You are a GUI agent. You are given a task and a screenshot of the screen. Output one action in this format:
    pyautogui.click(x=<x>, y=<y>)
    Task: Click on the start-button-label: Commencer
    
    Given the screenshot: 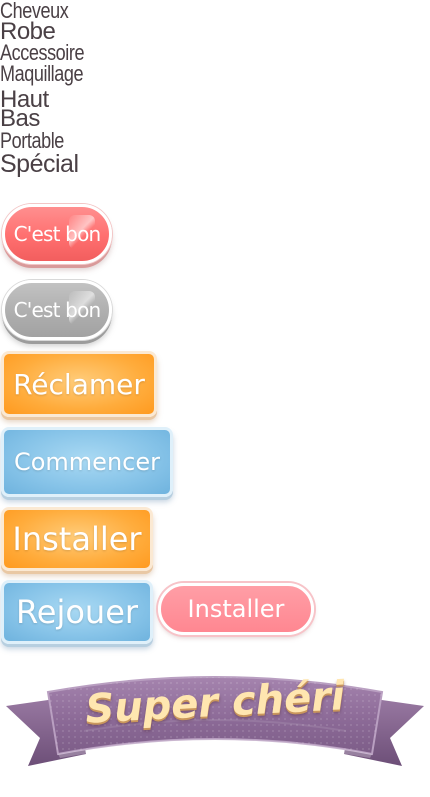 What is the action you would take?
    pyautogui.click(x=86, y=462)
    